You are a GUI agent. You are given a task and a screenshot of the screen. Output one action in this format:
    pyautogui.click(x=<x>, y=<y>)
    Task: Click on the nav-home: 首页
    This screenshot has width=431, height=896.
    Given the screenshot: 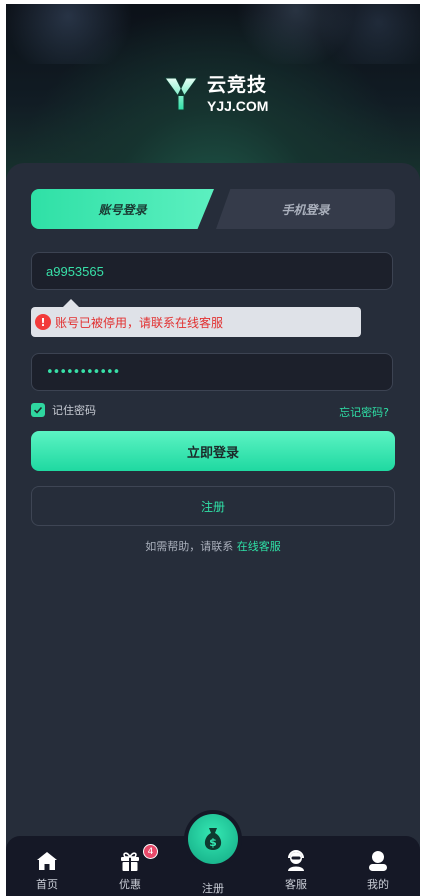 What is the action you would take?
    pyautogui.click(x=47, y=866)
    